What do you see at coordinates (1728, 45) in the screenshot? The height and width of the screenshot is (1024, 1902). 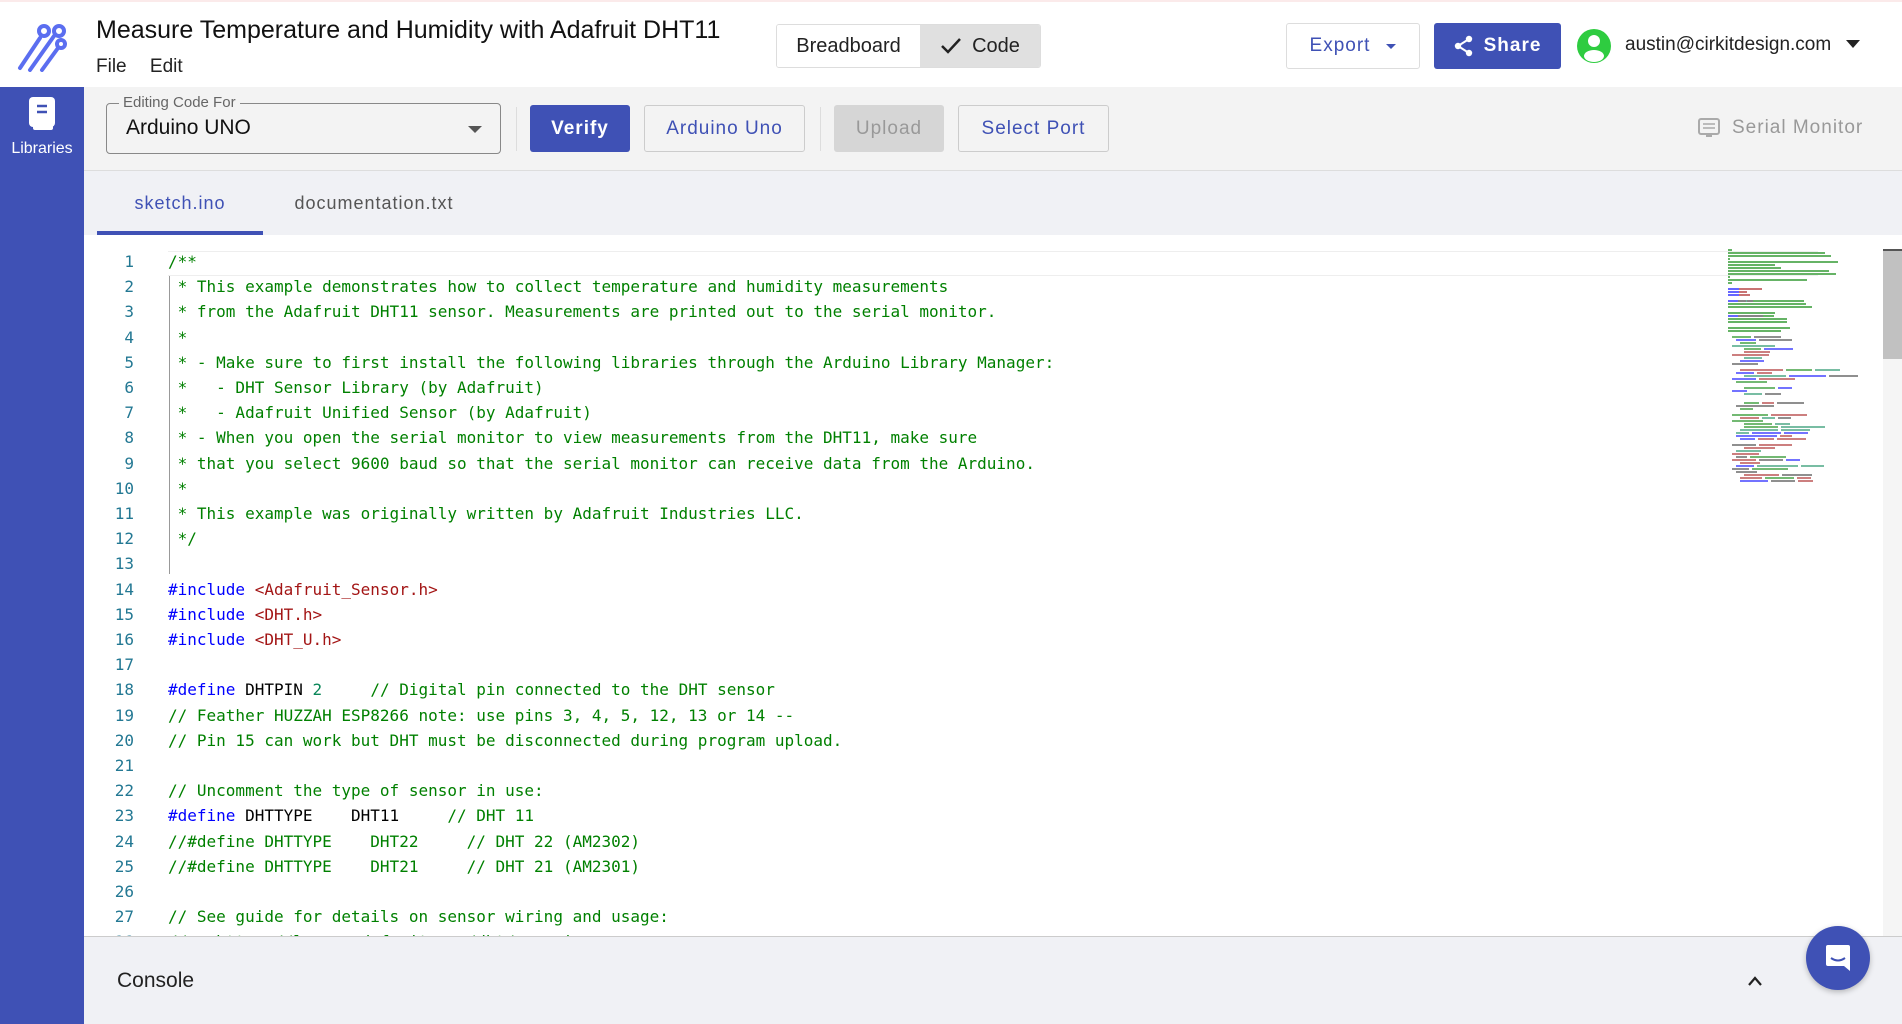 I see `user-email: austin@cirkitdesign.com` at bounding box center [1728, 45].